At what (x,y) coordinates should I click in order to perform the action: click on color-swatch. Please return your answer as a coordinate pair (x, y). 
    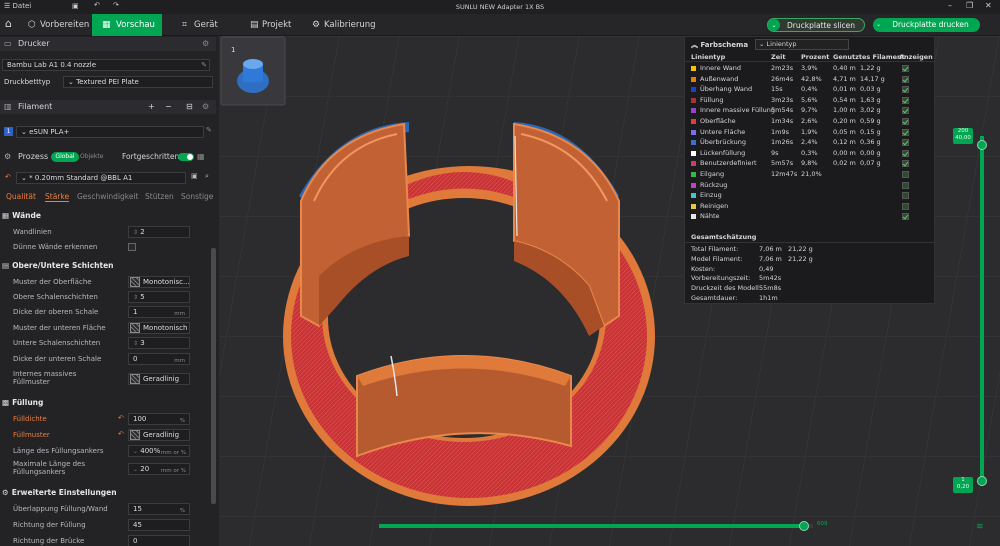
    Looking at the image, I should click on (693, 164).